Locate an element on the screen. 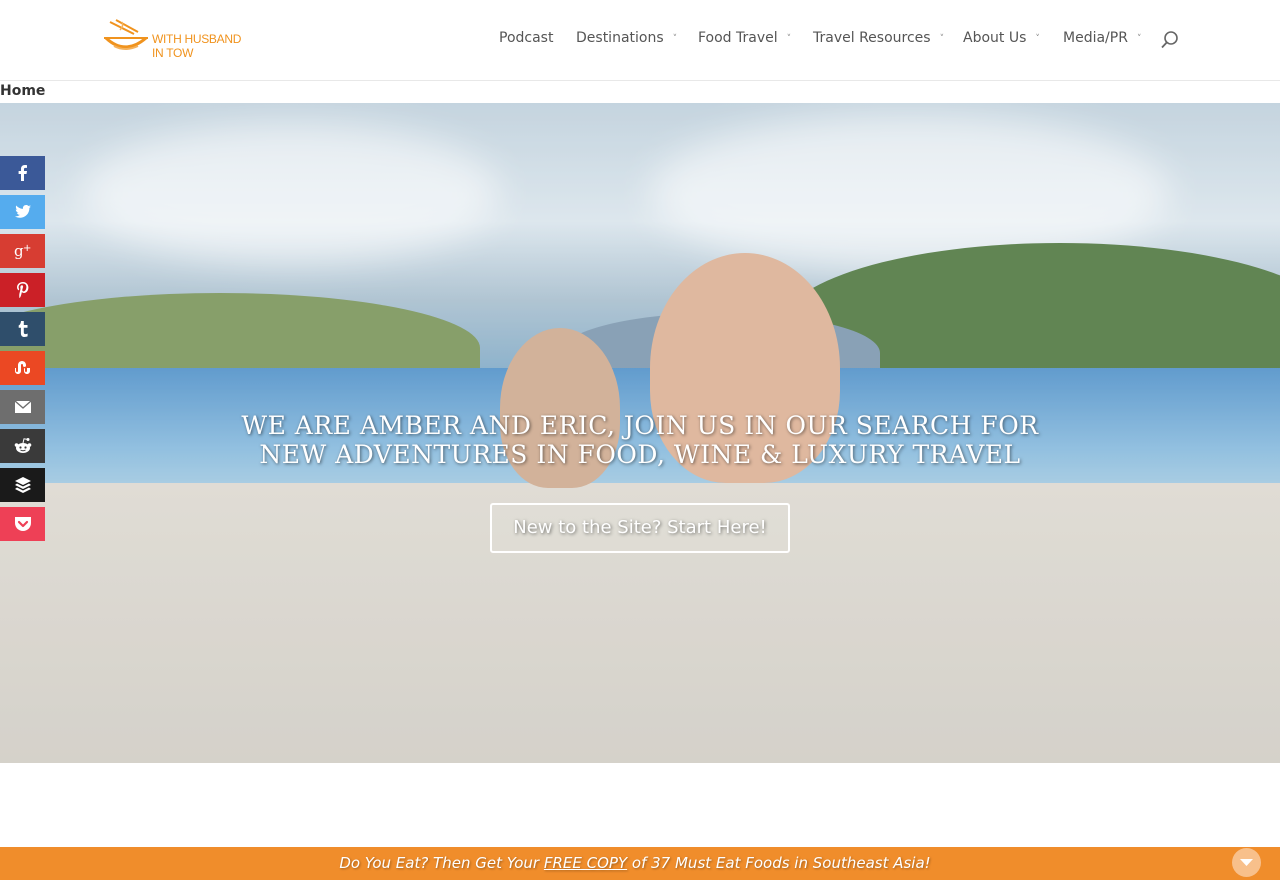 This screenshot has width=1280, height=881. promo-text-after: of 37 Must Eat Foods in Southeast Asia! is located at coordinates (779, 863).